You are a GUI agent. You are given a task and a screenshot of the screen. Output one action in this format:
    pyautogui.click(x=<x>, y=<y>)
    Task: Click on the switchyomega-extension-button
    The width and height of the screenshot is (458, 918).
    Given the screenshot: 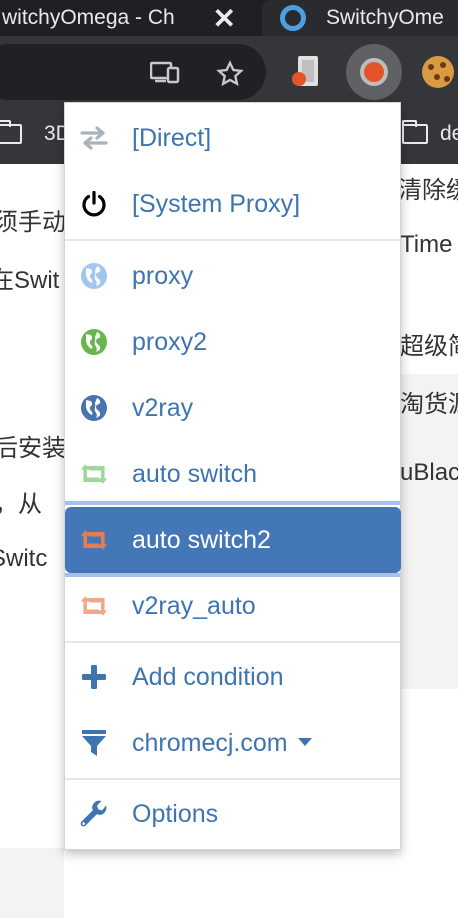 What is the action you would take?
    pyautogui.click(x=374, y=72)
    